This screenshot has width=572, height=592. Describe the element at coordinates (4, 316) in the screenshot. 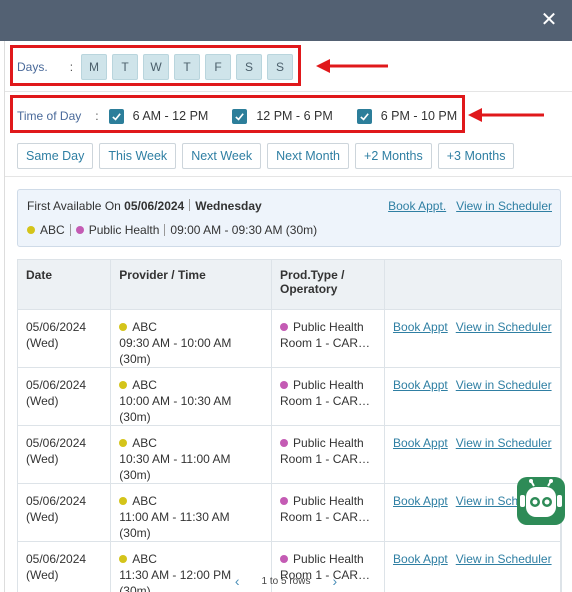

I see `left-border` at that location.